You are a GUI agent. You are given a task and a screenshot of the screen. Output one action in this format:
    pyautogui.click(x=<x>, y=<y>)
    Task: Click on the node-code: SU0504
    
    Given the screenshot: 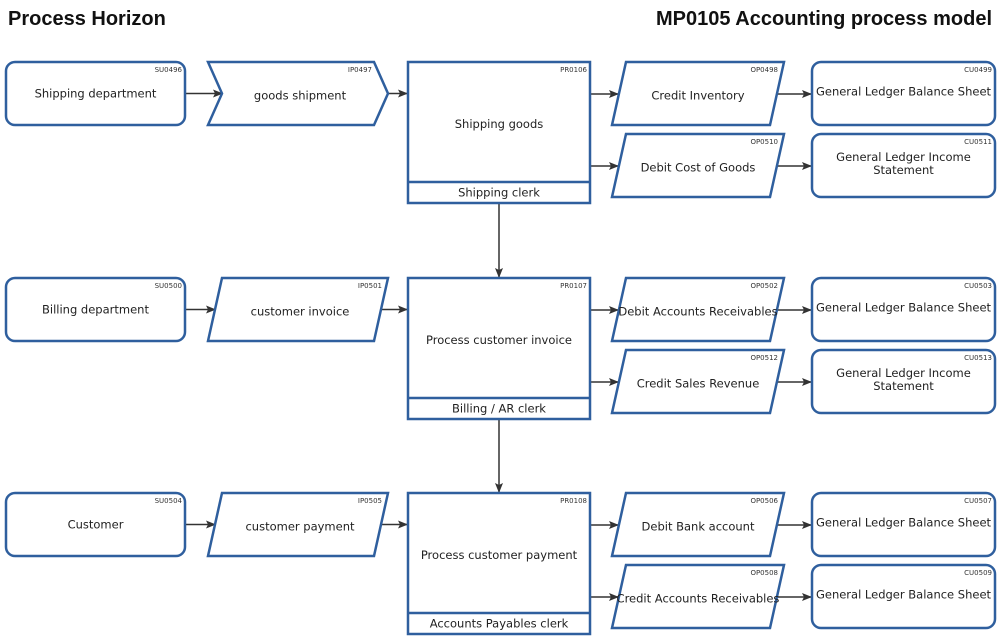 What is the action you would take?
    pyautogui.click(x=169, y=501)
    